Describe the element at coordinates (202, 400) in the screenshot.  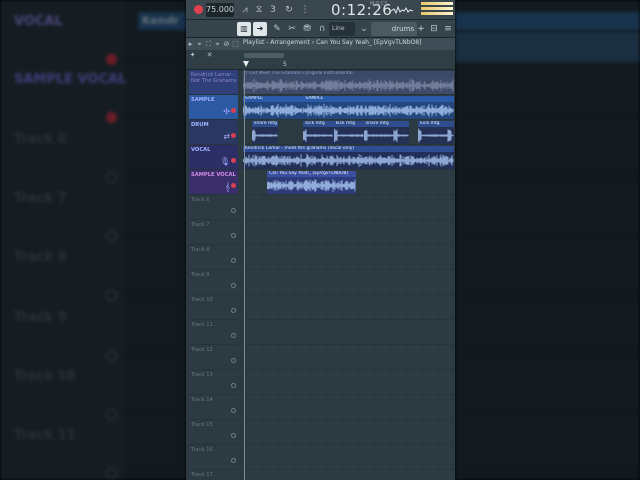
I see `track-name: Track 14` at that location.